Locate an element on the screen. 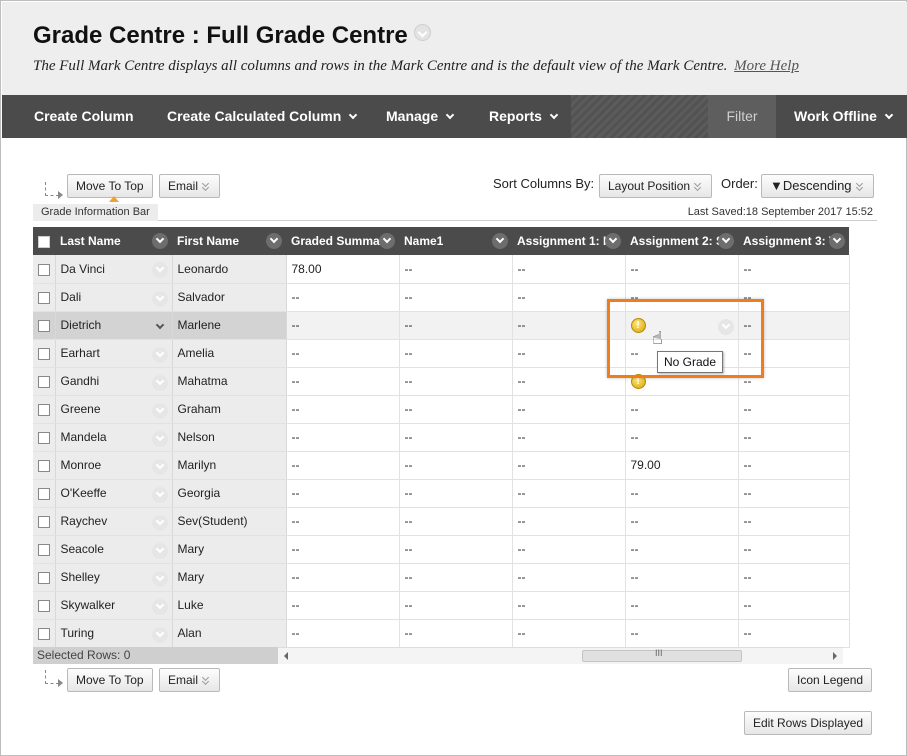 The width and height of the screenshot is (907, 756). order-select: ▼Descending is located at coordinates (817, 186).